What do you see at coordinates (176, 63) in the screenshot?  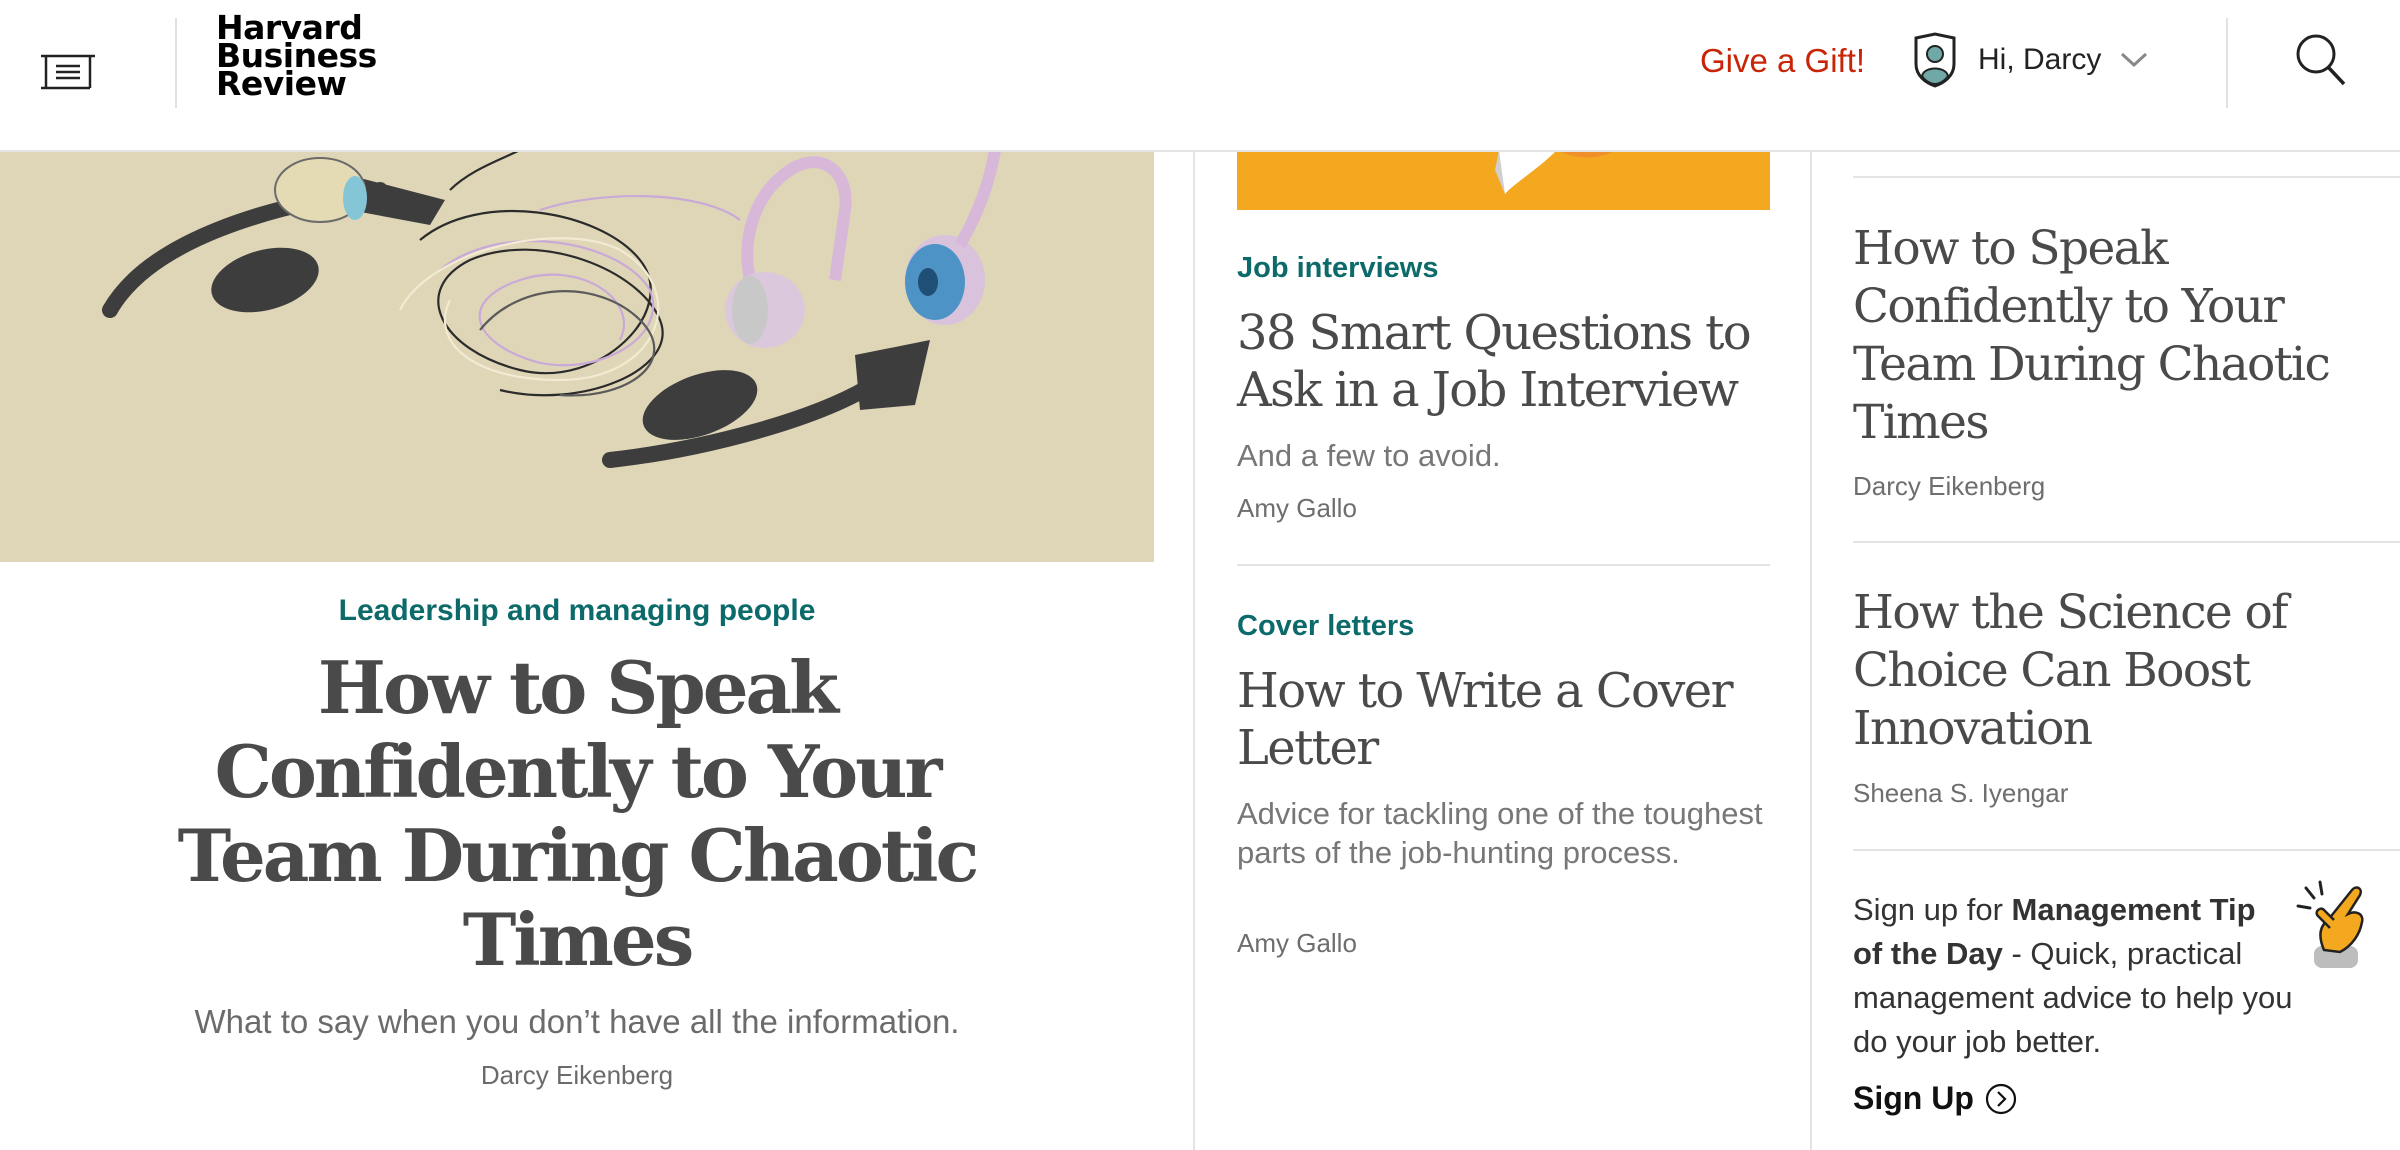 I see `header-divider` at bounding box center [176, 63].